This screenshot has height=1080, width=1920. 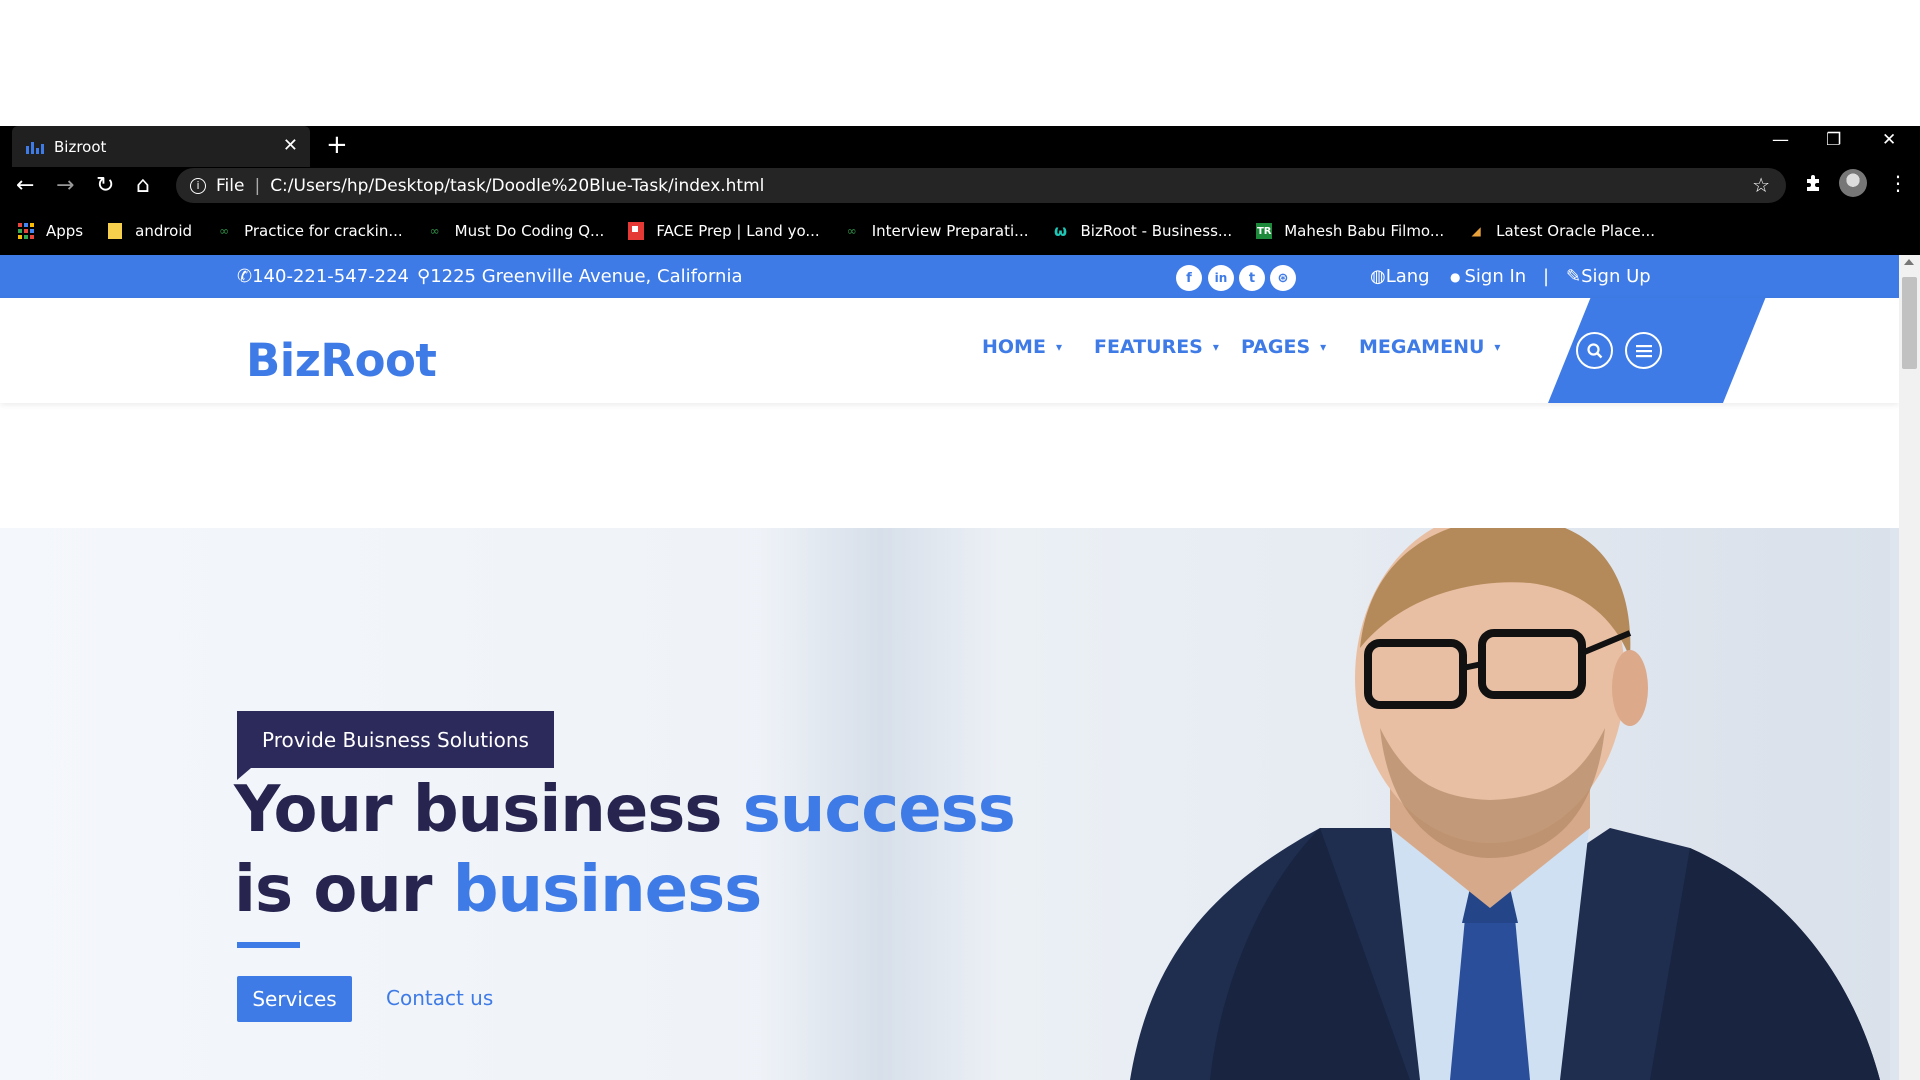 What do you see at coordinates (607, 890) in the screenshot?
I see `headline-highlight: business` at bounding box center [607, 890].